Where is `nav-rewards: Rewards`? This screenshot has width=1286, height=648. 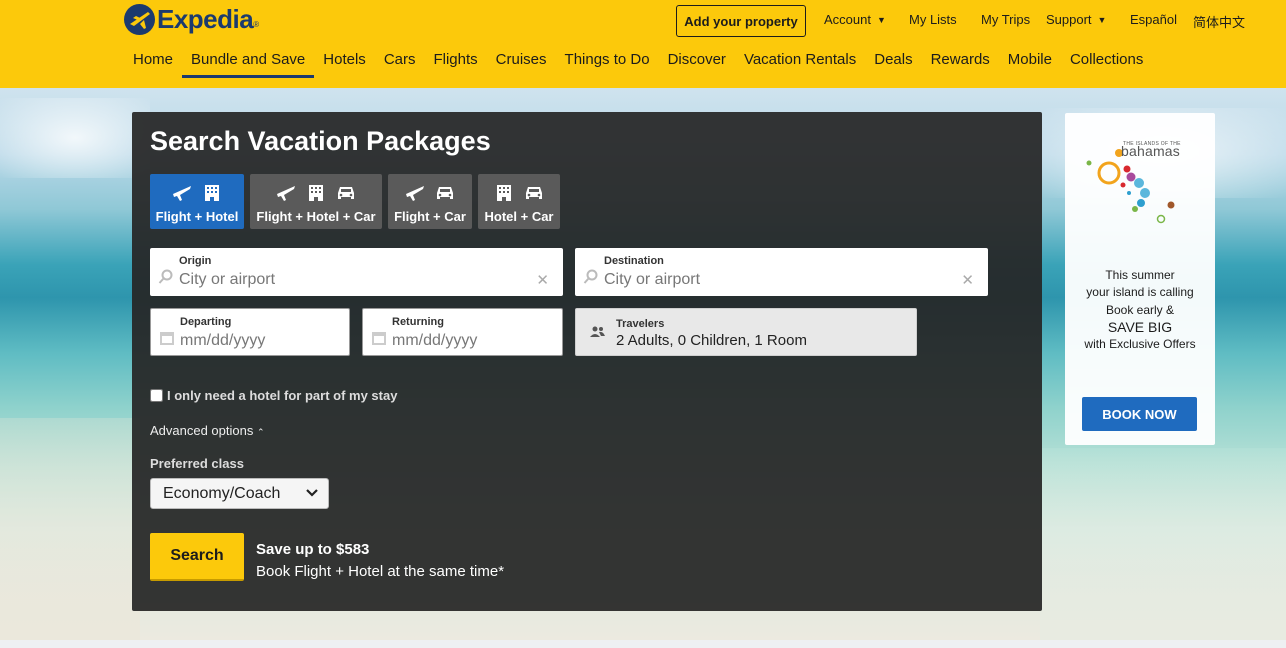
nav-rewards: Rewards is located at coordinates (960, 62).